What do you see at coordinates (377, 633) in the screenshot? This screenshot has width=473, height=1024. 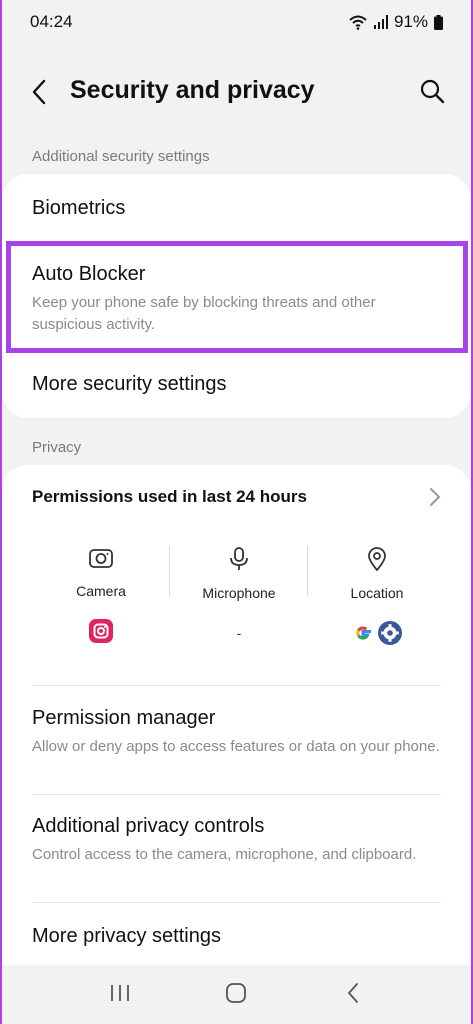 I see `location-apps` at bounding box center [377, 633].